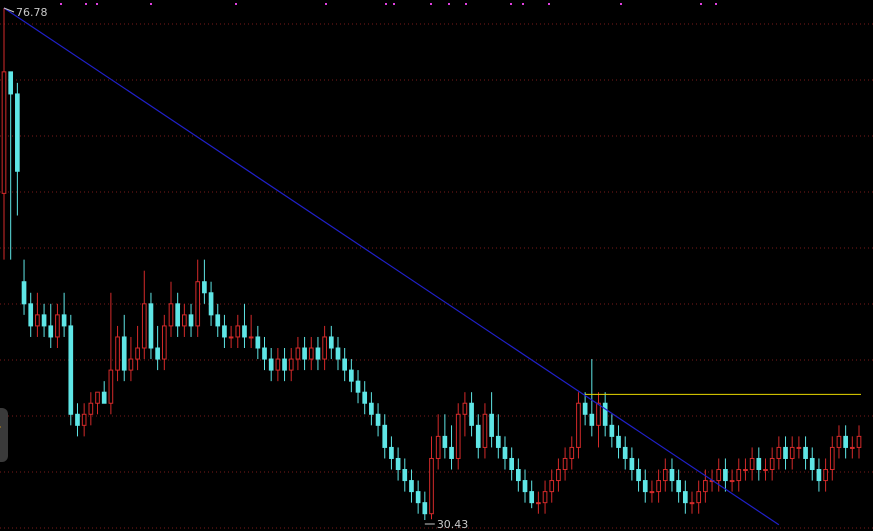  What do you see at coordinates (4, 435) in the screenshot?
I see `side-panel-toggle` at bounding box center [4, 435].